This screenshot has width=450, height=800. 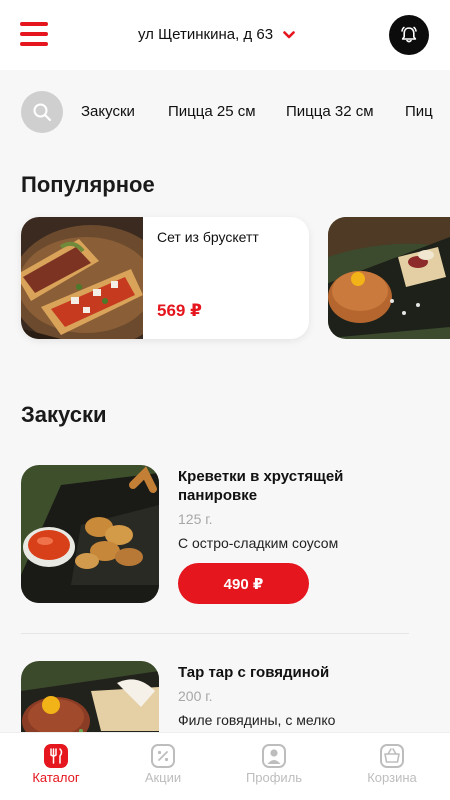 What do you see at coordinates (108, 111) in the screenshot?
I see `category-tab-snacks: Закуски` at bounding box center [108, 111].